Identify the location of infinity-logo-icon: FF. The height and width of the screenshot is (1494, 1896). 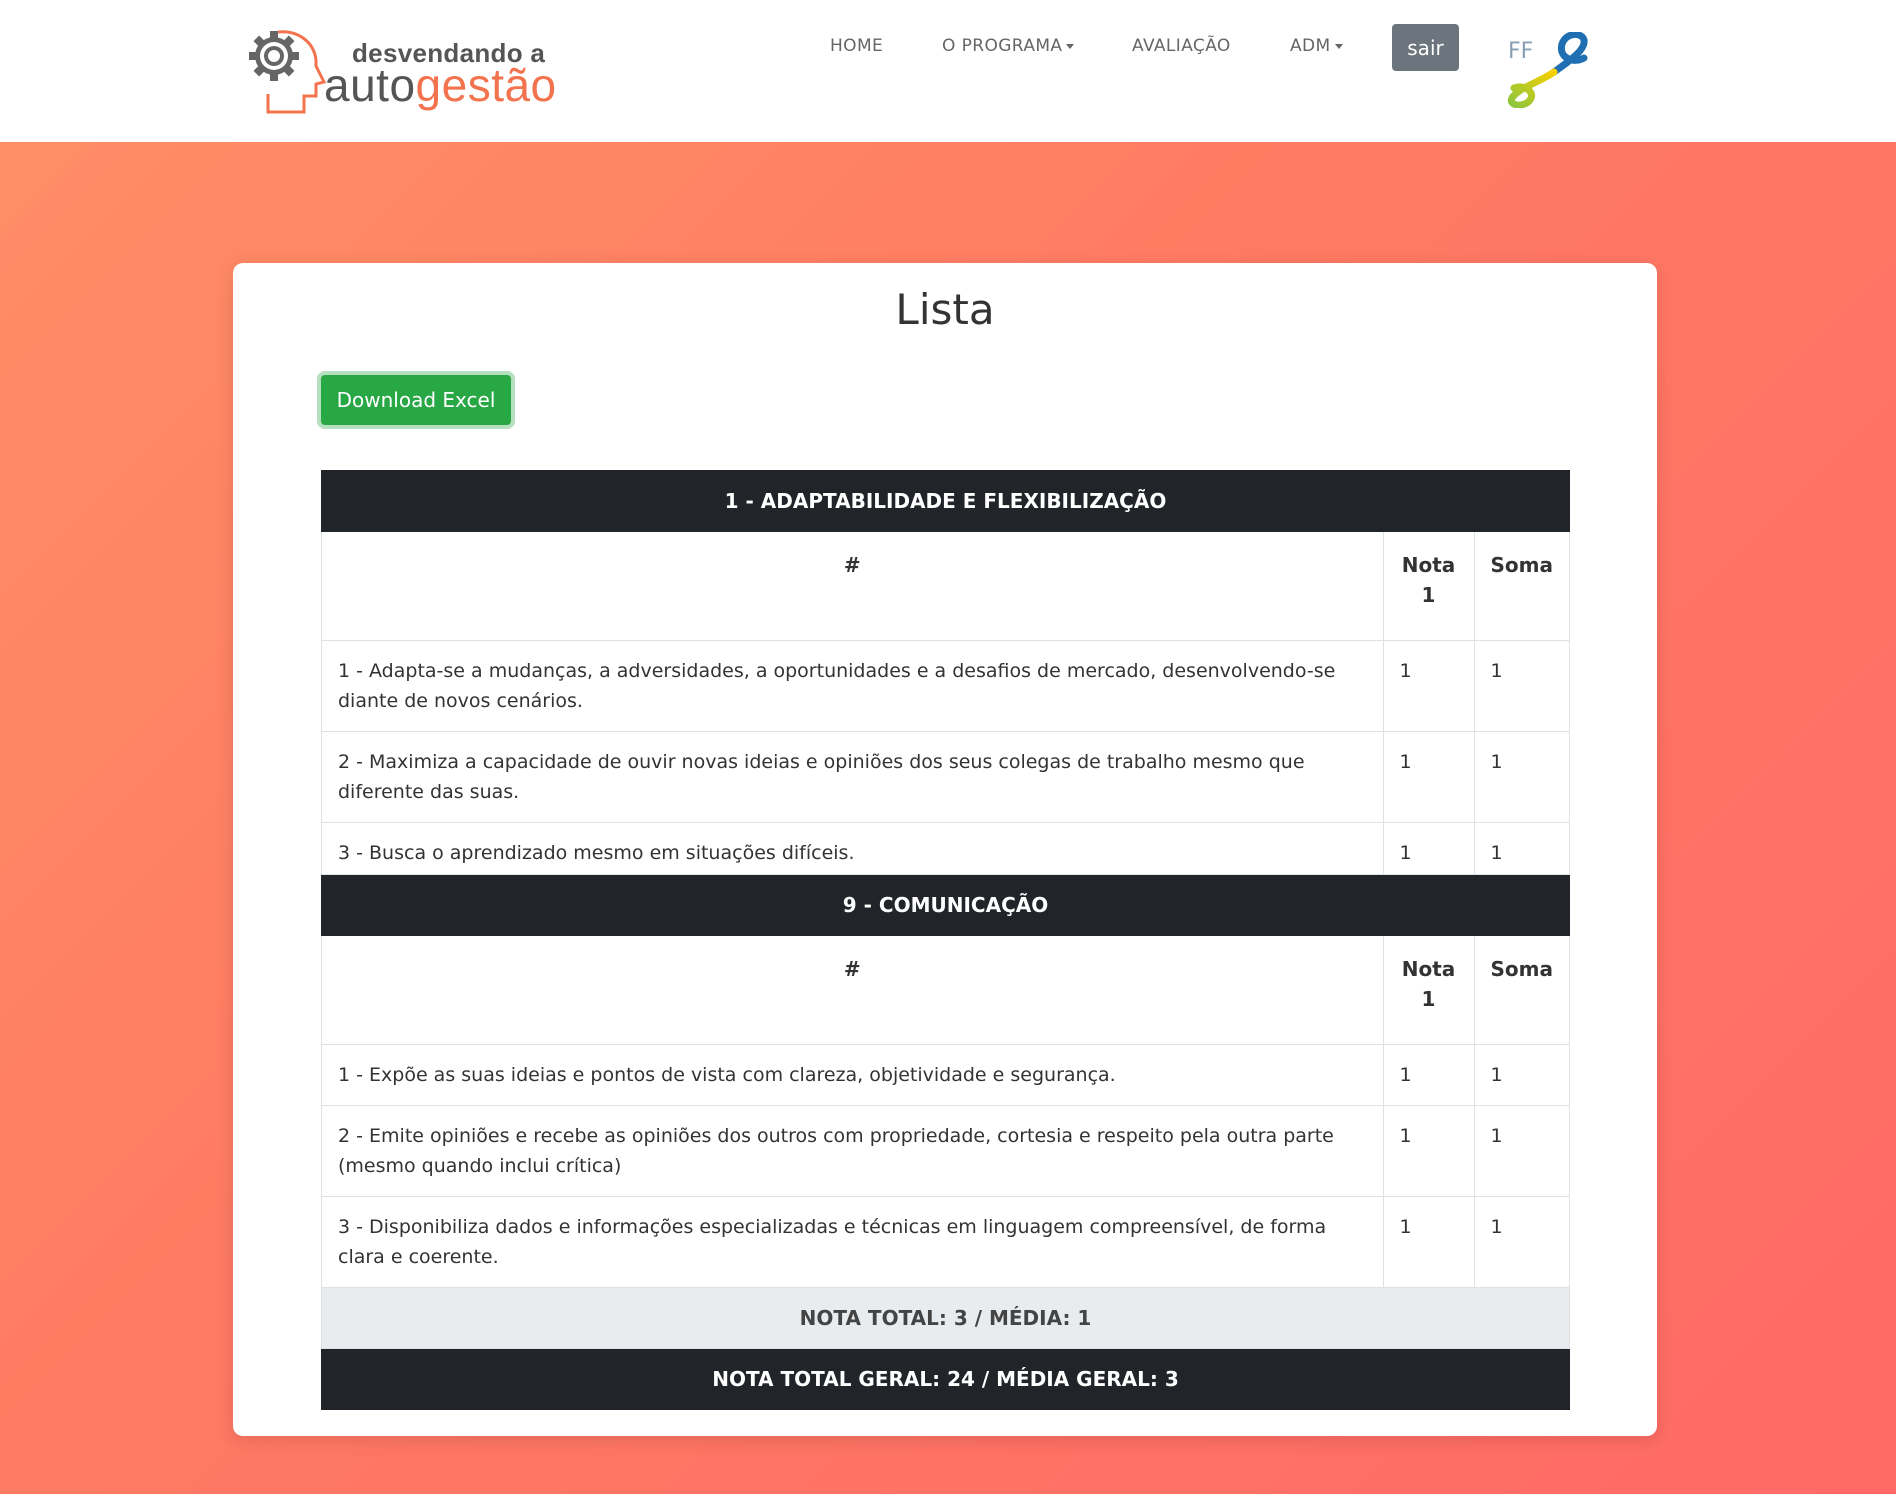
(1547, 70).